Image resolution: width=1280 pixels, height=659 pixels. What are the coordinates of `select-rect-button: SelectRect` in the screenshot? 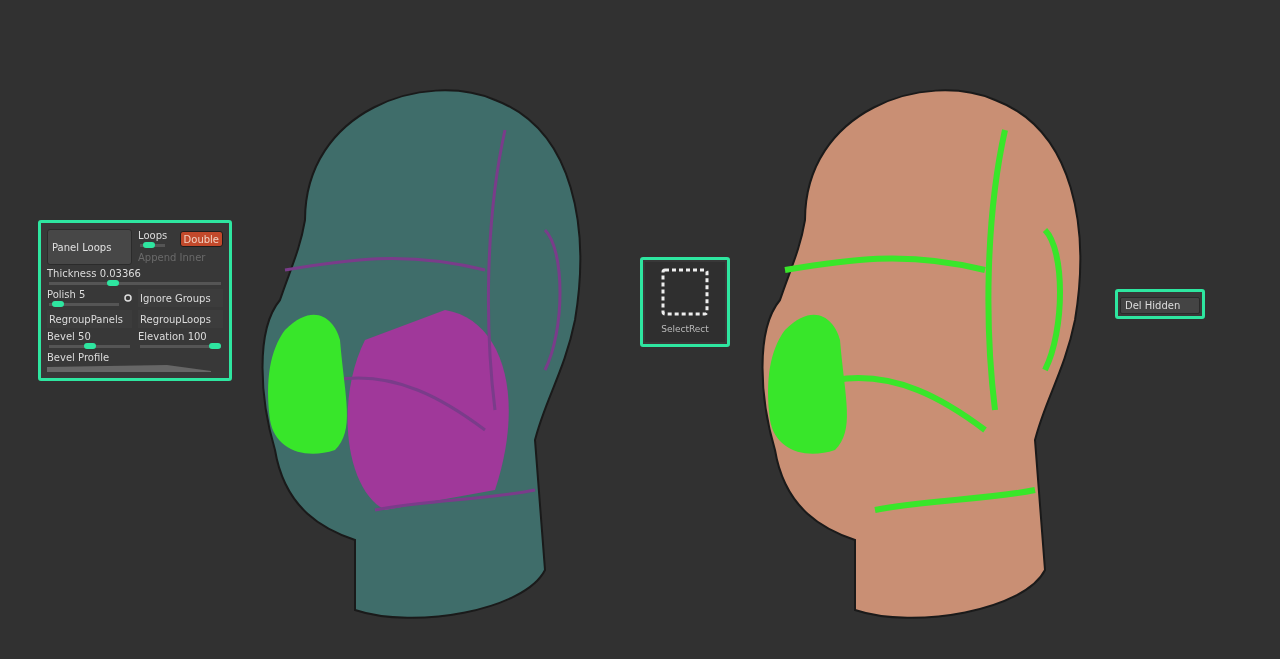 It's located at (685, 302).